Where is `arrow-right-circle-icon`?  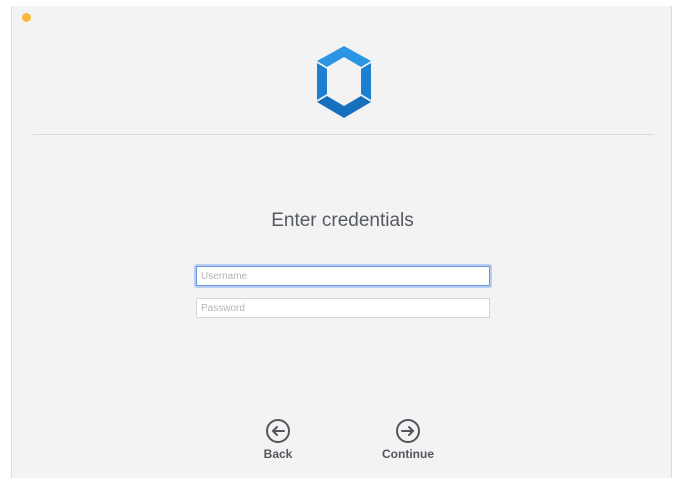 arrow-right-circle-icon is located at coordinates (408, 431).